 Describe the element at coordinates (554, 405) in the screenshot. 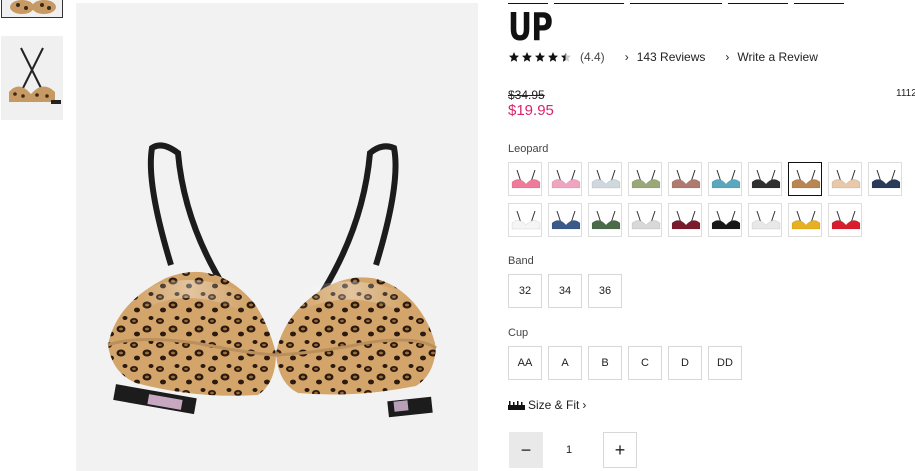

I see `size-fit-label: Size & Fit` at that location.